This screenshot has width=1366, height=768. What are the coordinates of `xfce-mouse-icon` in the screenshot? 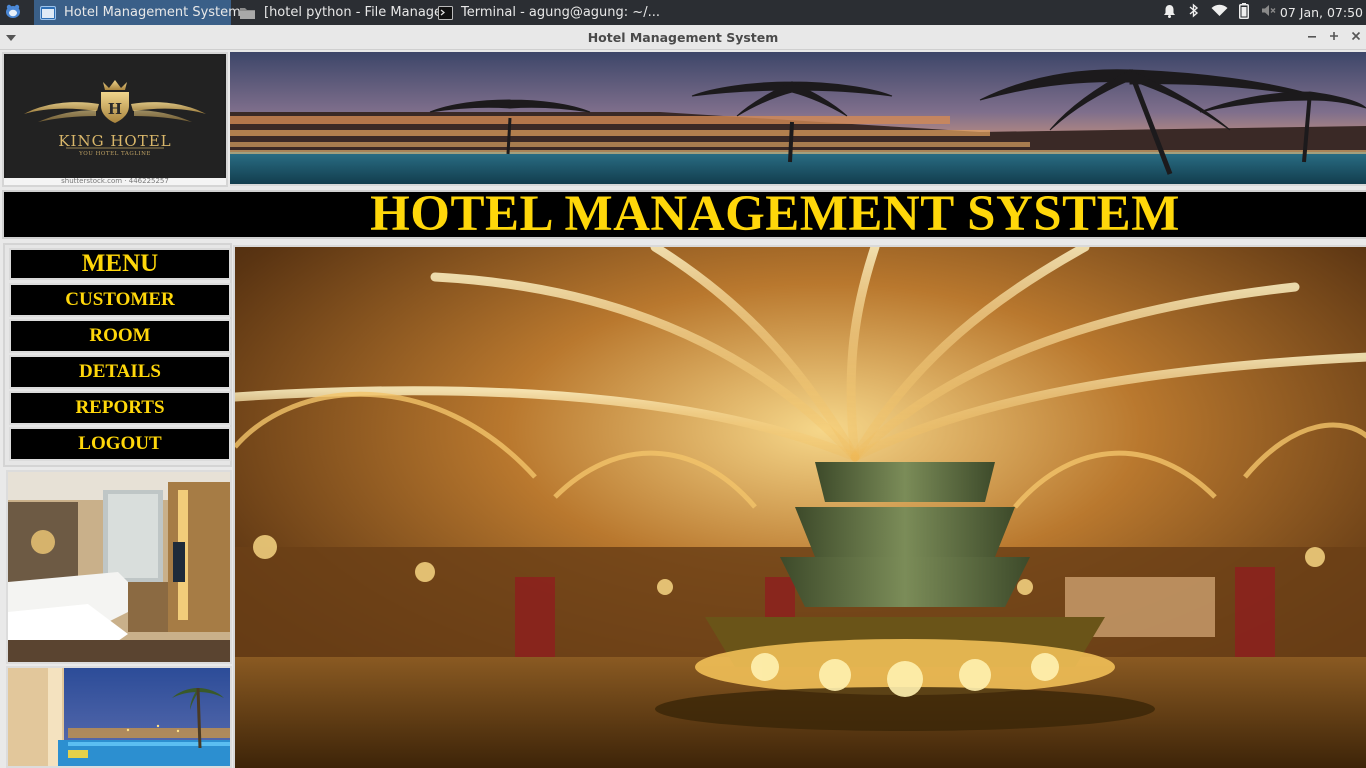 It's located at (13, 13).